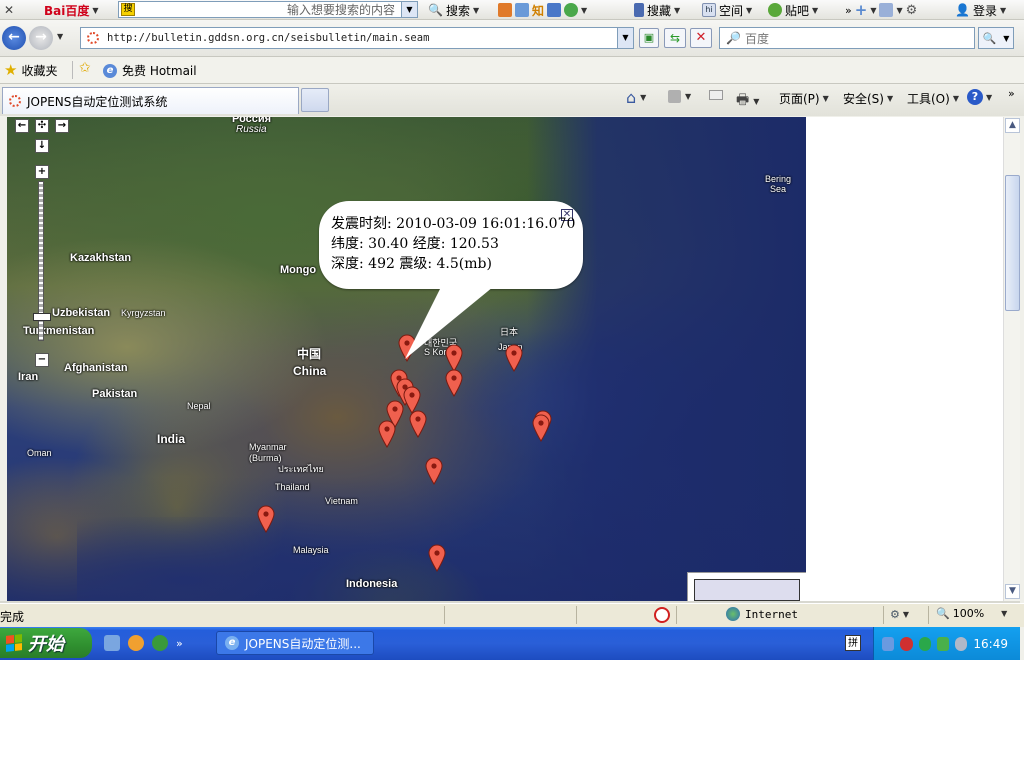 The width and height of the screenshot is (1024, 768). Describe the element at coordinates (415, 244) in the screenshot. I see `popup-coordinates: 纬度: 30.40 经度: 120.53` at that location.